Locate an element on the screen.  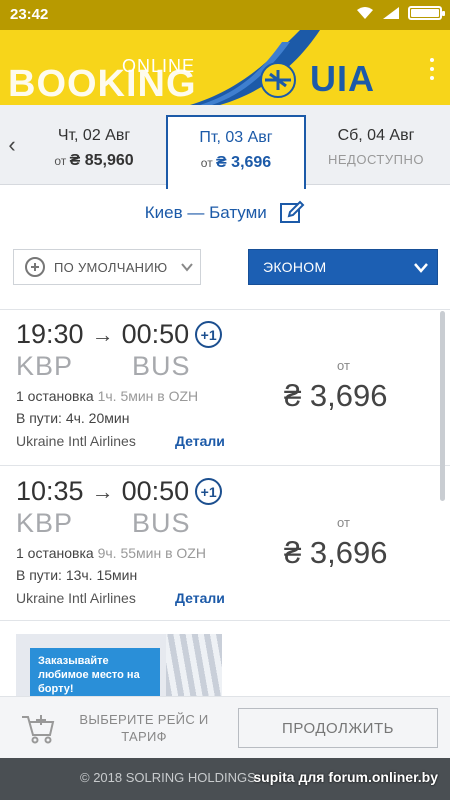
edit-icon is located at coordinates (292, 213).